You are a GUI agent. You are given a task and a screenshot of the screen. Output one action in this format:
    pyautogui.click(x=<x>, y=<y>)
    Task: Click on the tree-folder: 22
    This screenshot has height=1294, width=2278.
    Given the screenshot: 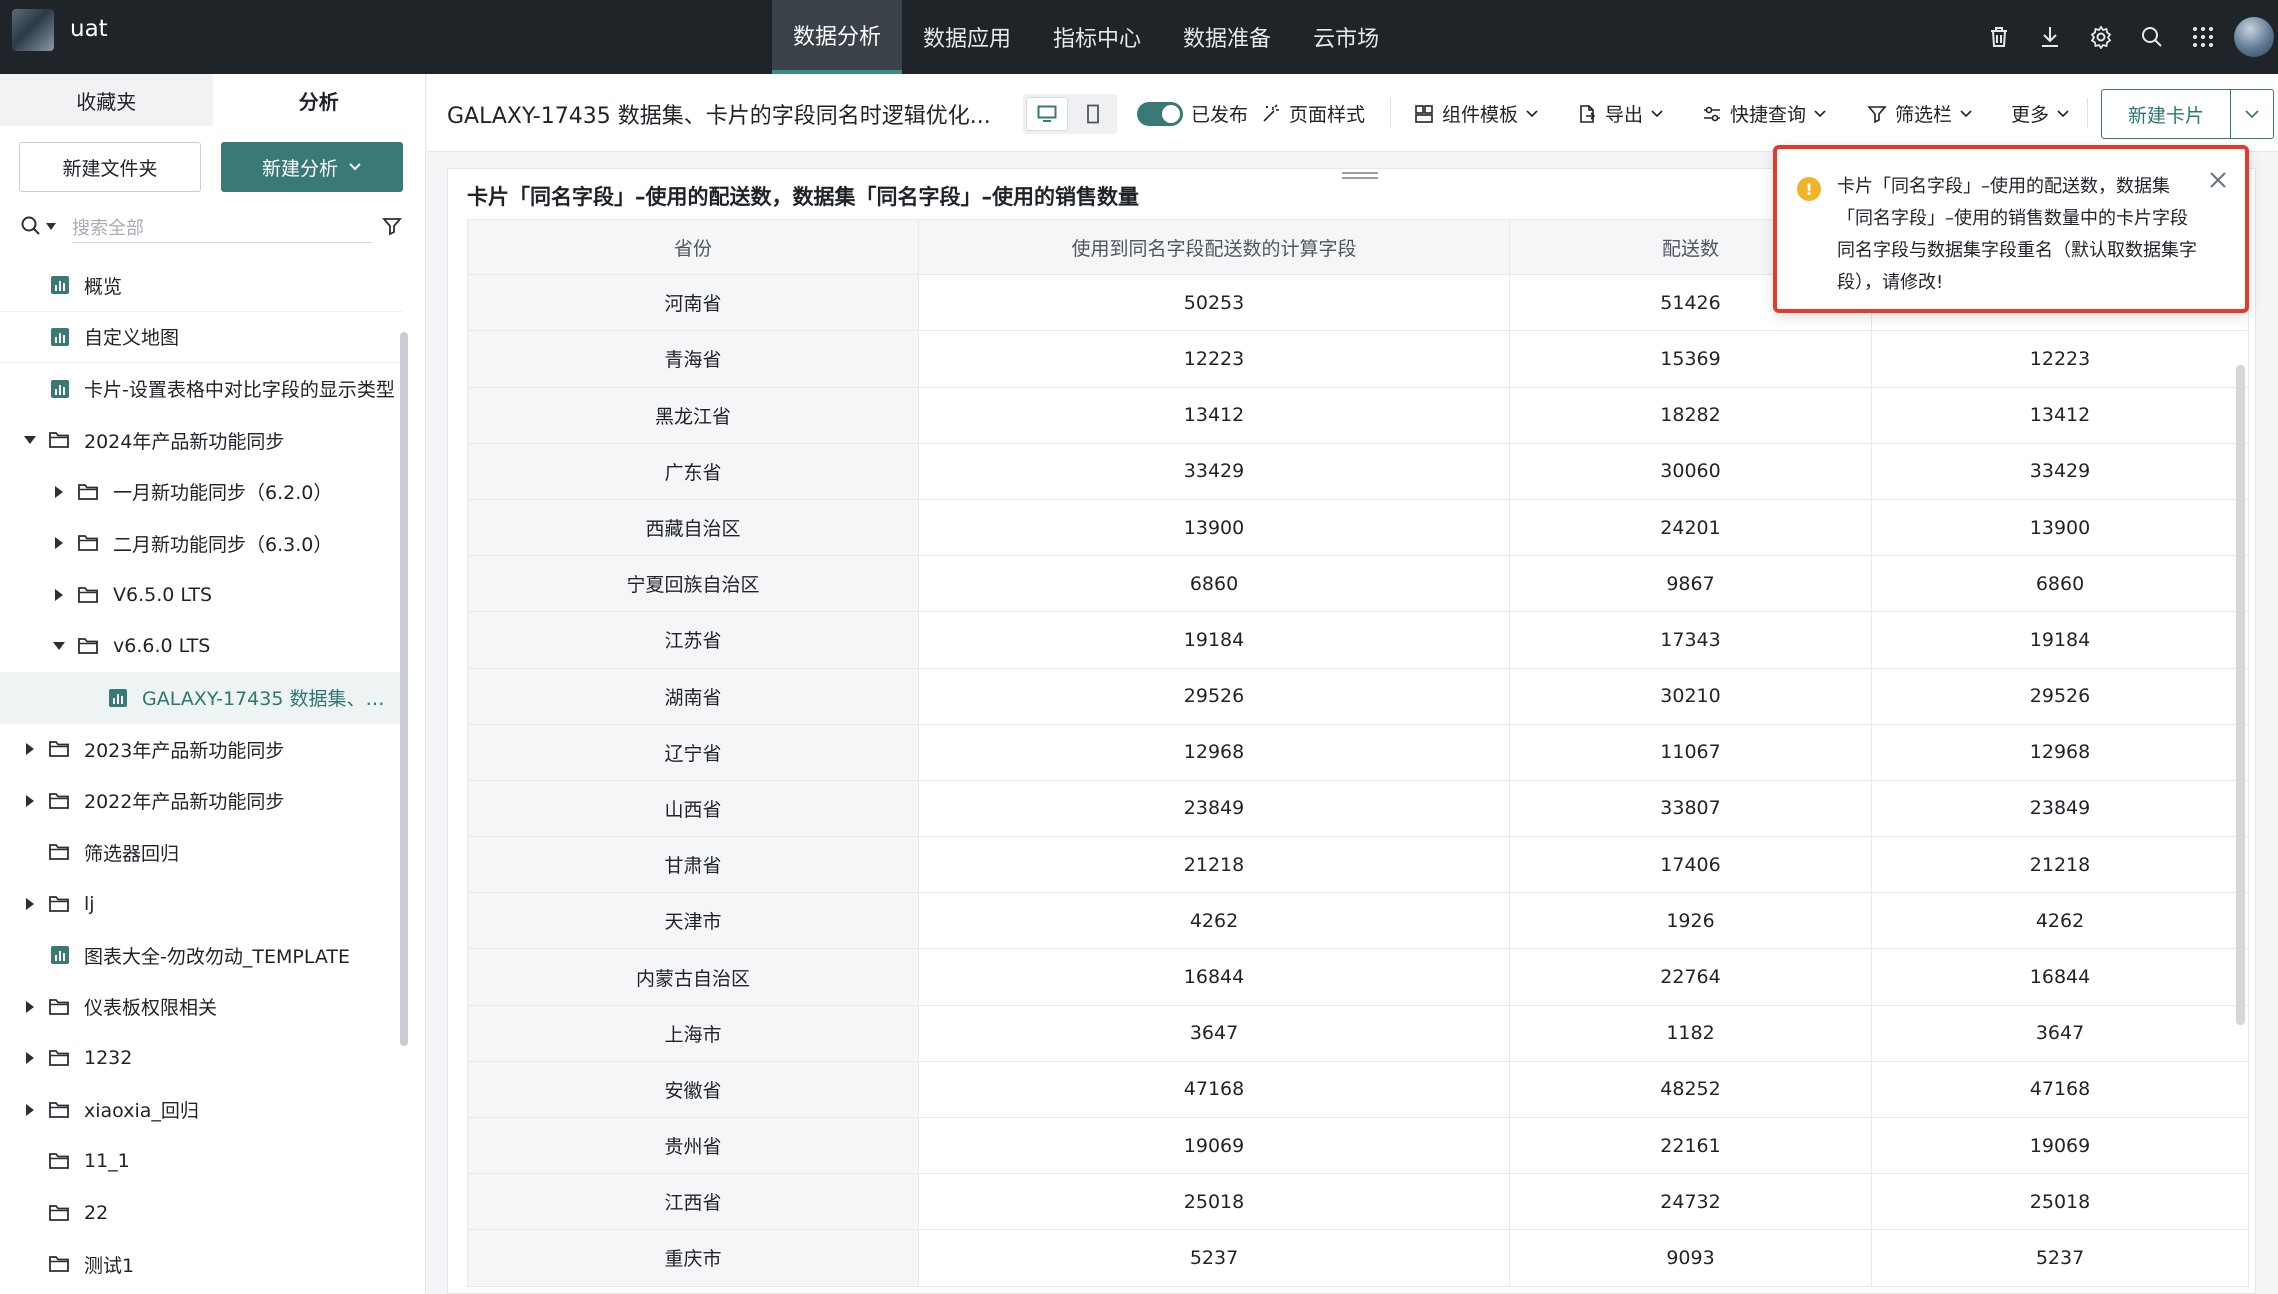 What is the action you would take?
    pyautogui.click(x=201, y=1213)
    